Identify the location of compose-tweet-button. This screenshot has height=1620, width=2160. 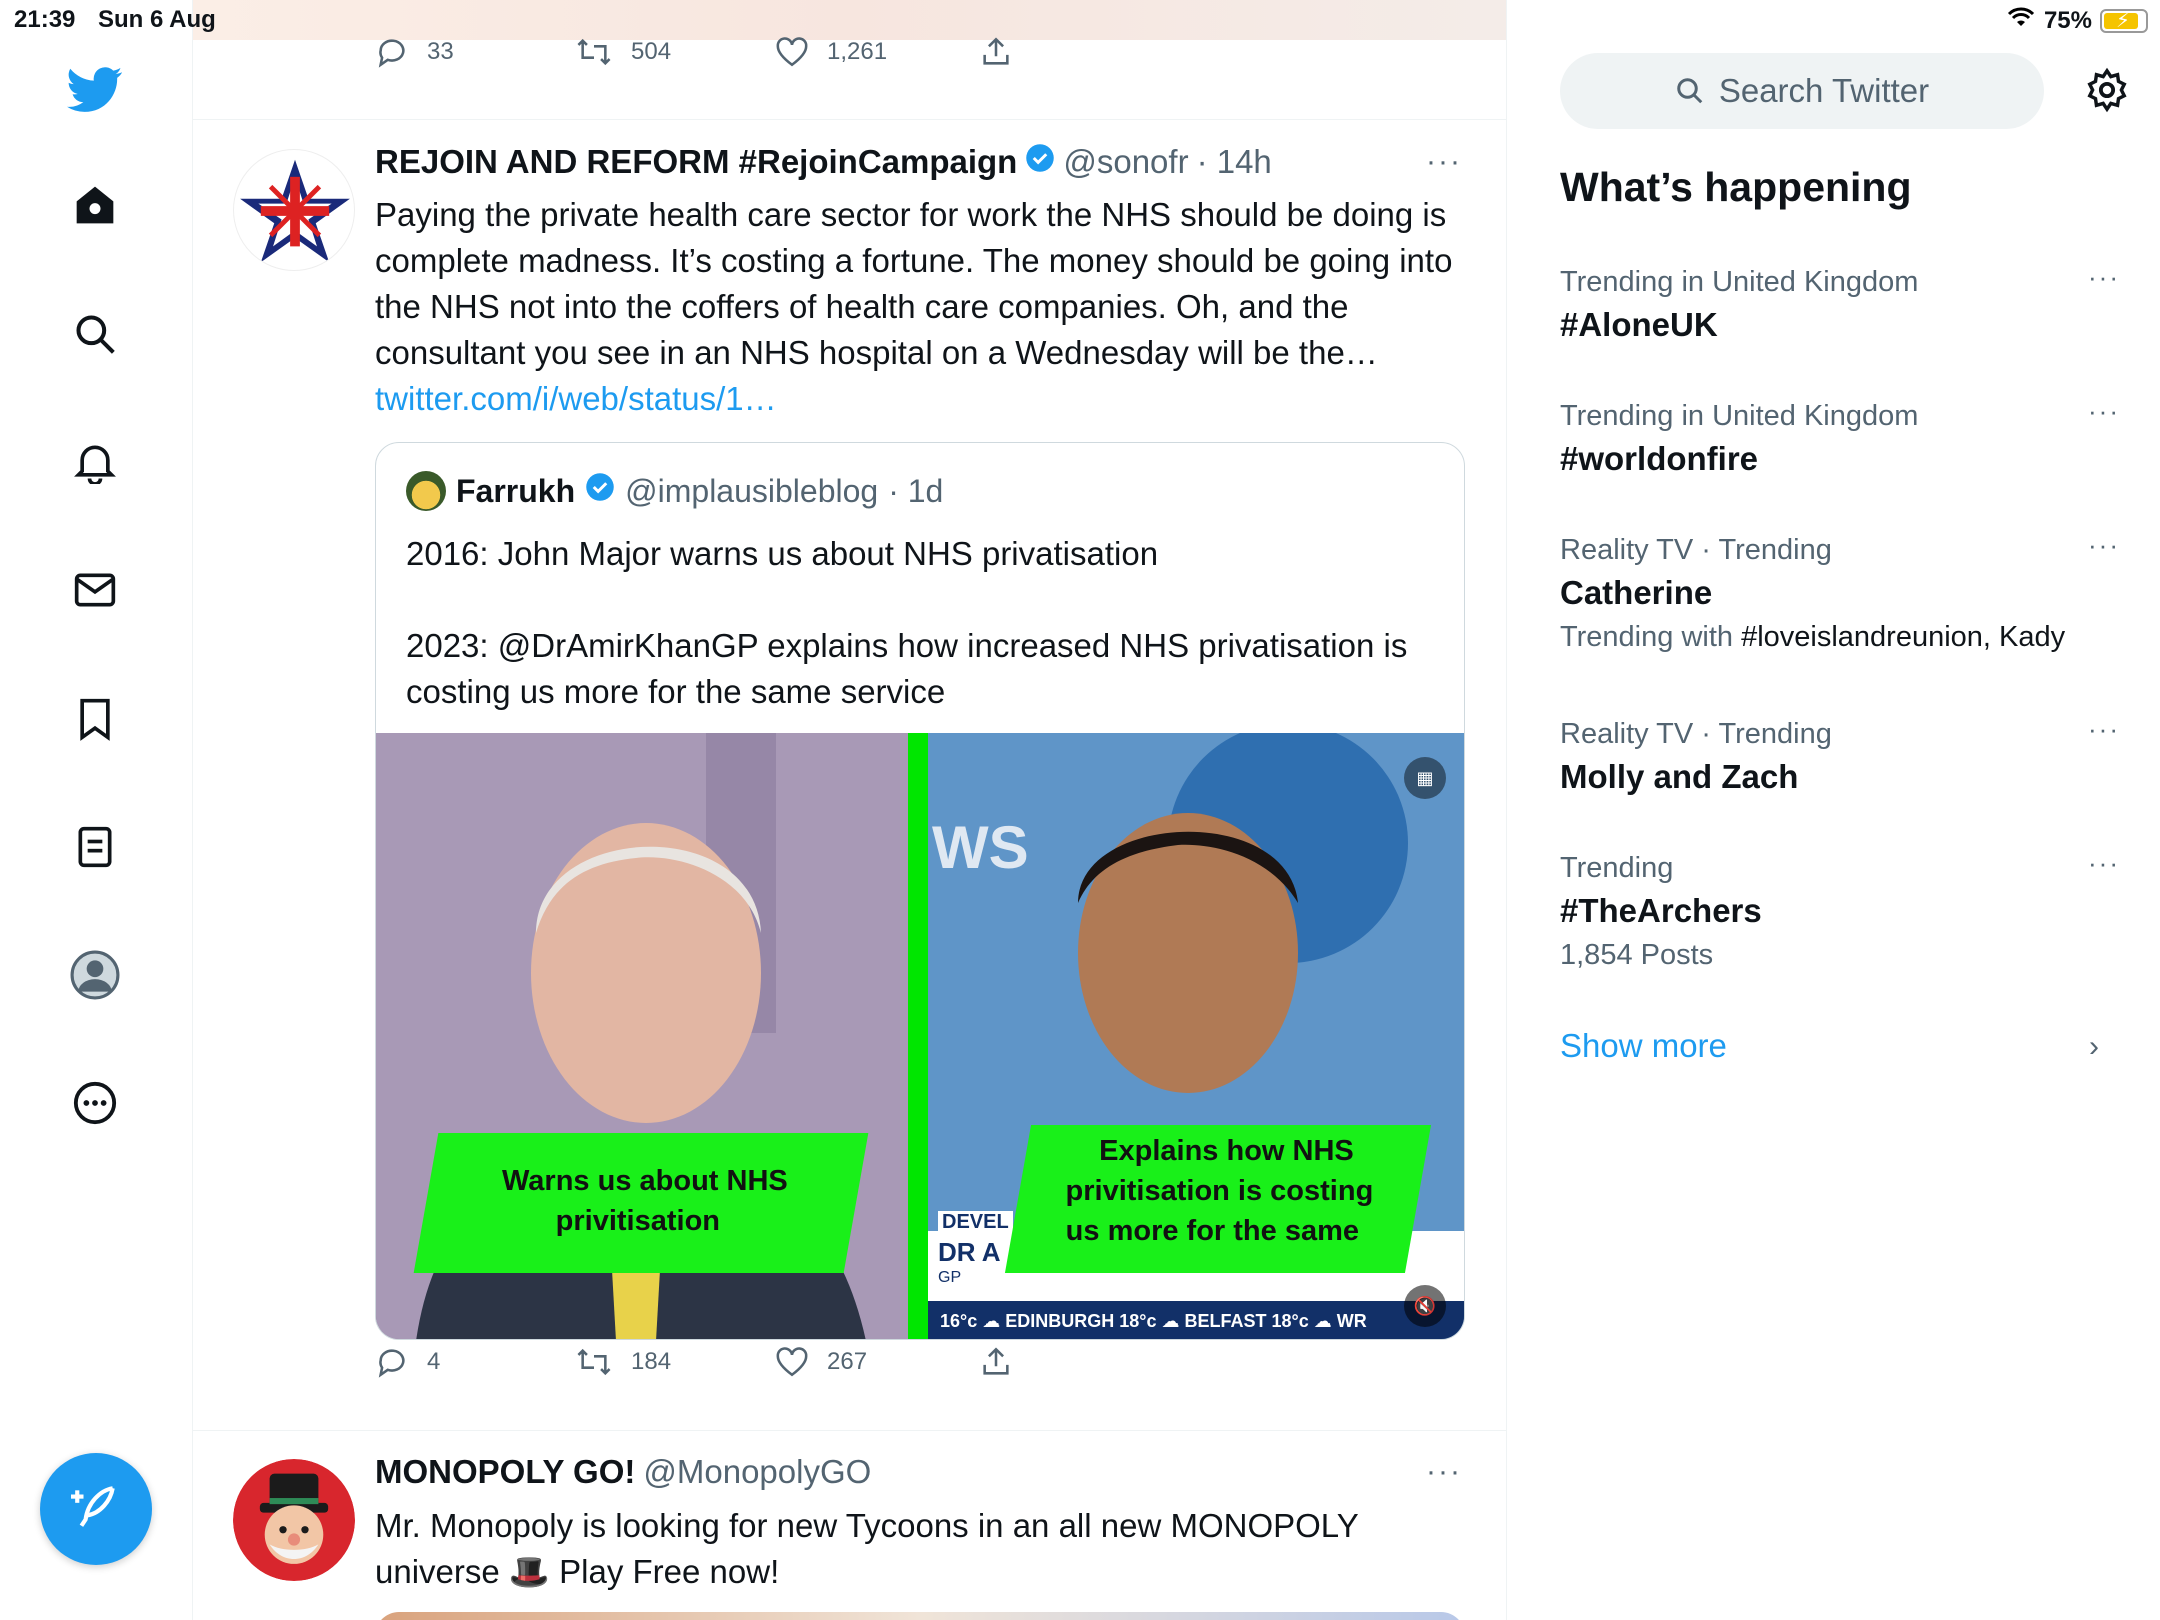
(96, 1509).